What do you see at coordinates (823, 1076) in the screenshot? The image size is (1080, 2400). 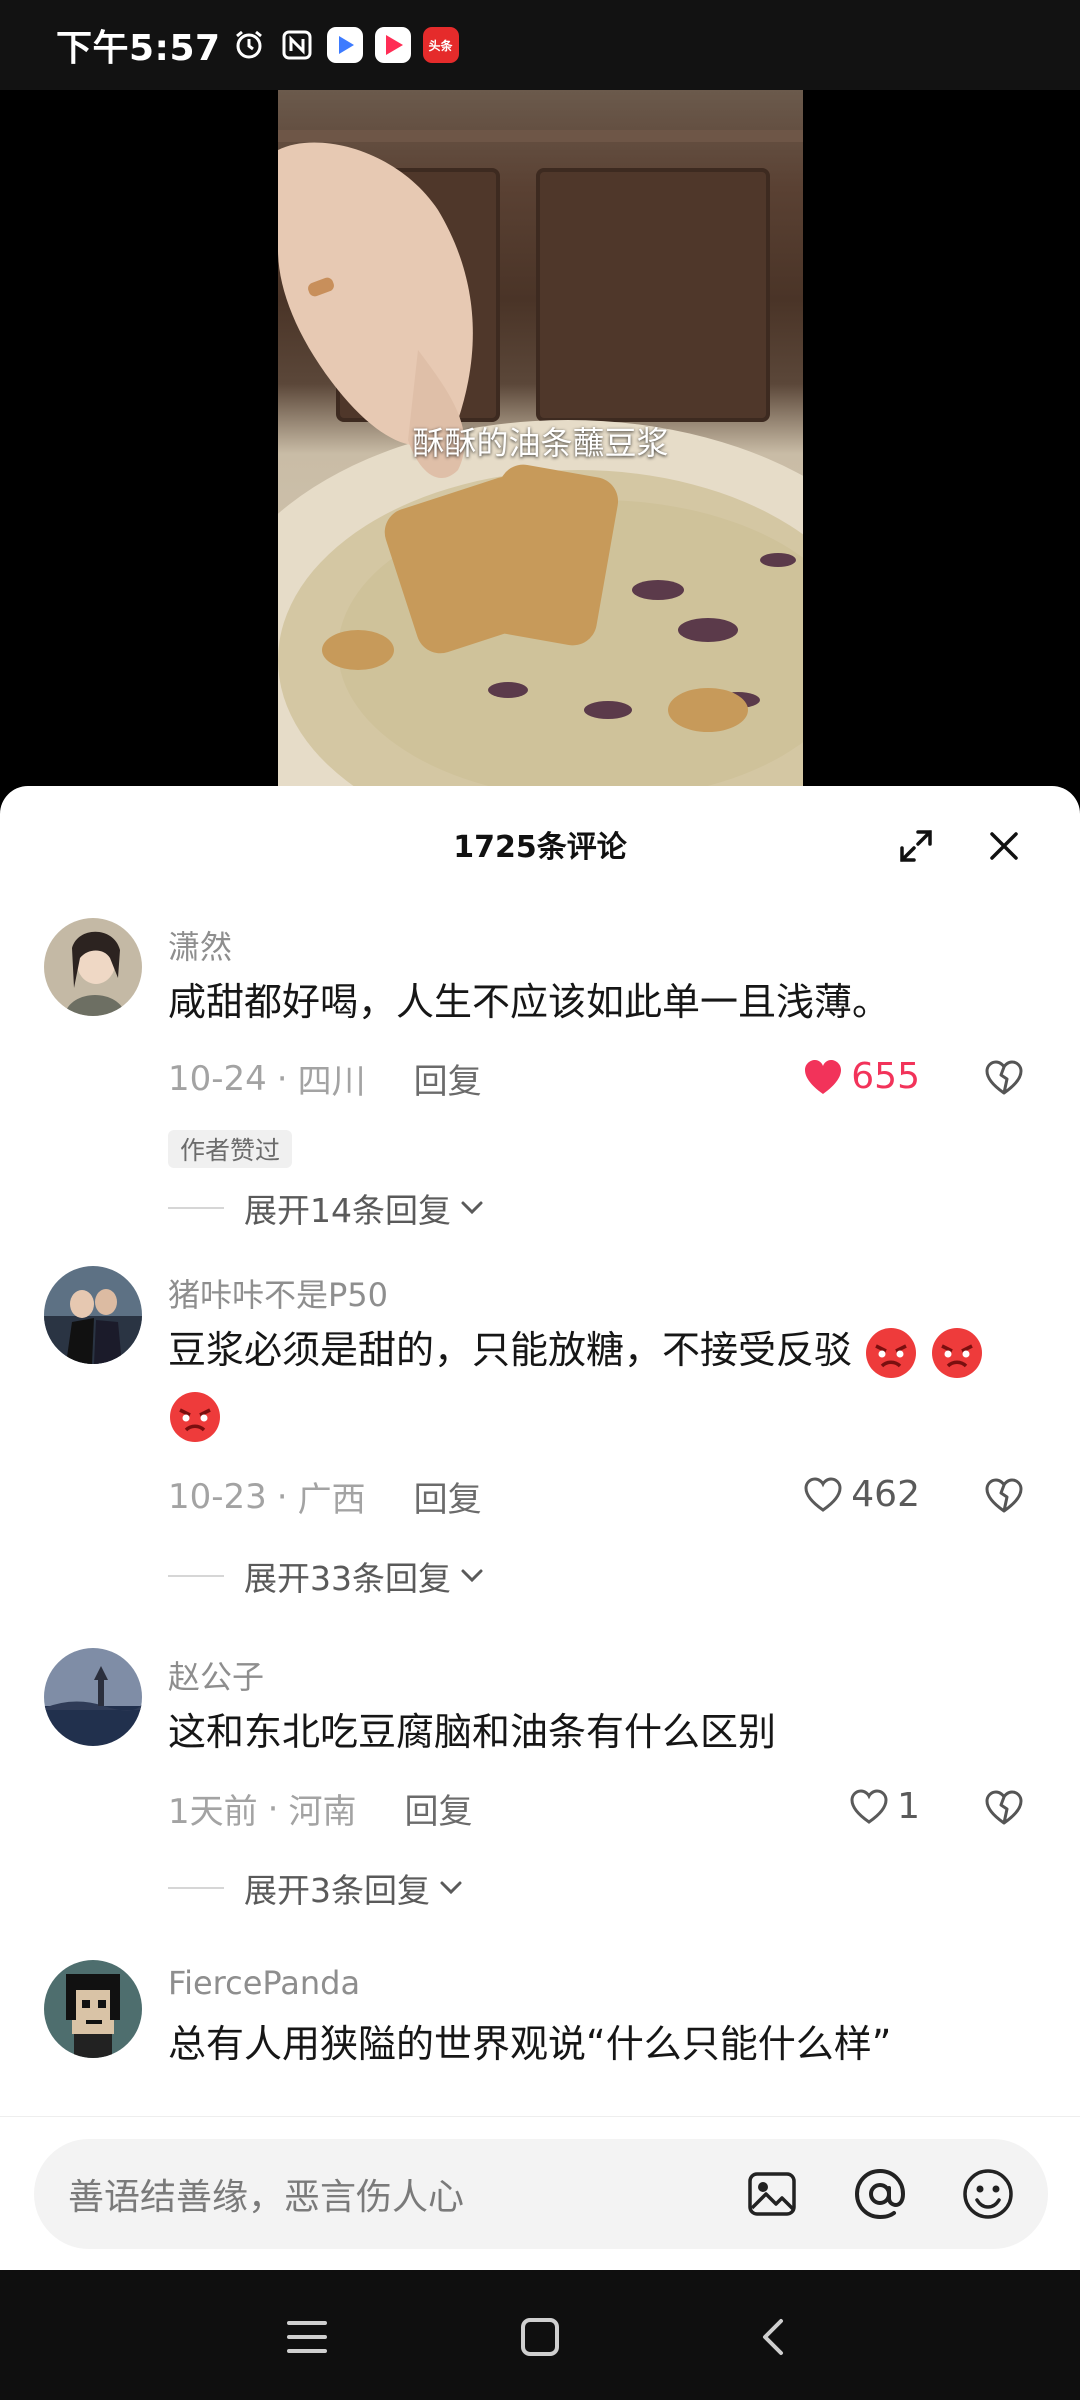 I see `heart-filled-icon` at bounding box center [823, 1076].